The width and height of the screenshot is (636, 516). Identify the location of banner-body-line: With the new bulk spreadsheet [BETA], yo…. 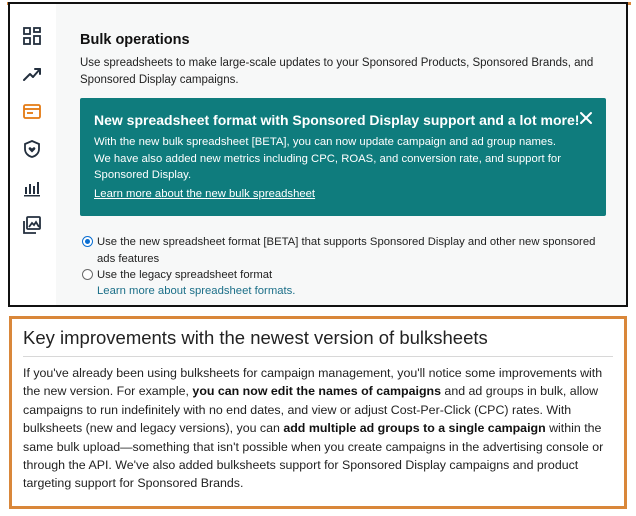
(325, 142).